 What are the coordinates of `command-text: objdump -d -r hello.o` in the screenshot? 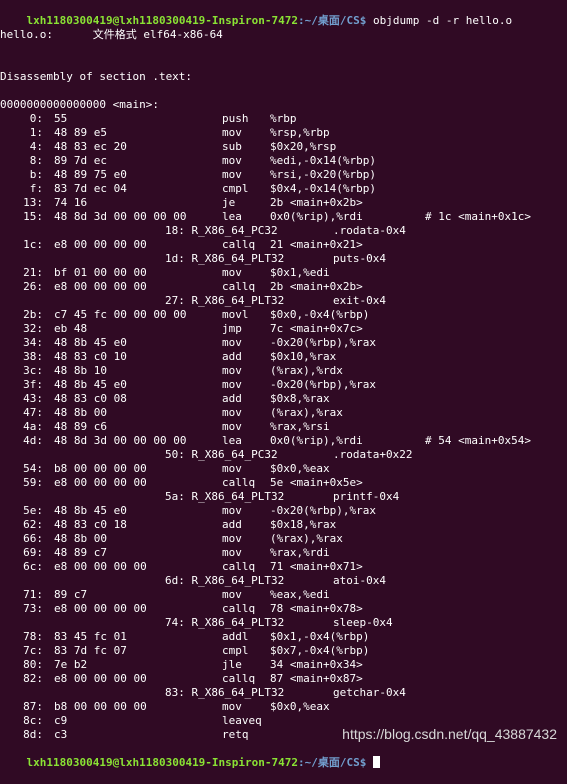 It's located at (439, 20).